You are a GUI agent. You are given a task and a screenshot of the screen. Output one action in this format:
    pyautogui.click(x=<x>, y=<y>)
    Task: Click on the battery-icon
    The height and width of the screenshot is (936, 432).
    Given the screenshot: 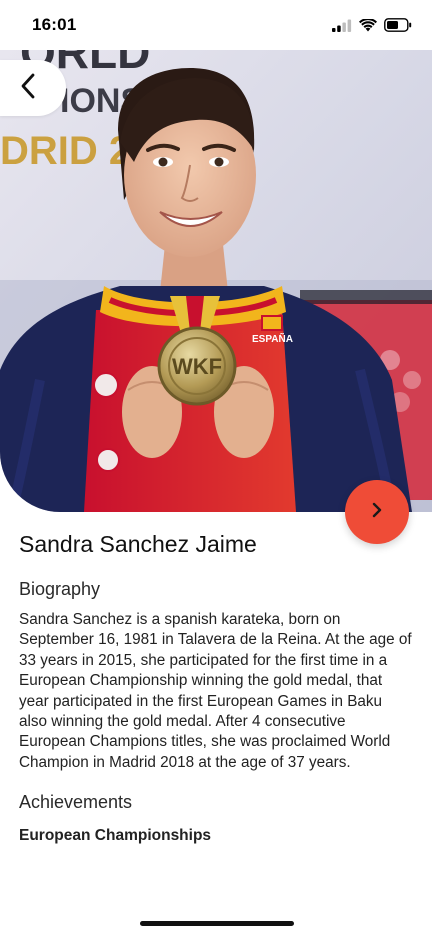 What is the action you would take?
    pyautogui.click(x=398, y=25)
    